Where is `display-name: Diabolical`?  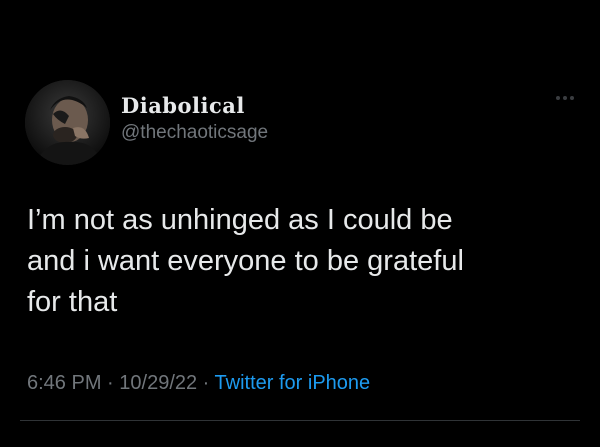
display-name: Diabolical is located at coordinates (194, 106).